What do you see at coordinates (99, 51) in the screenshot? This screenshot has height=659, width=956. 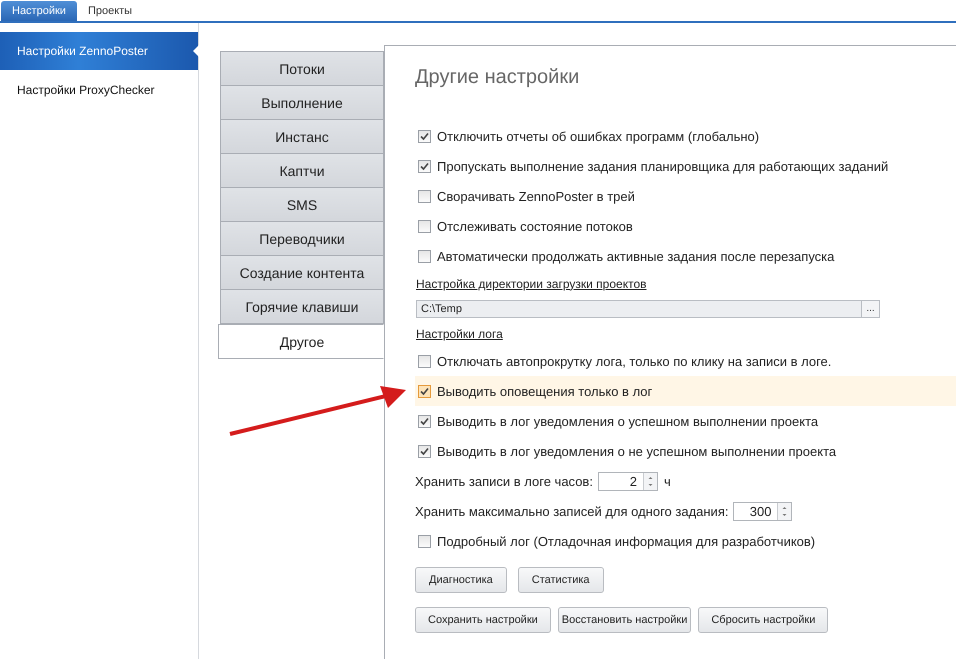 I see `sidebar-item: Настройки ZennoPoster` at bounding box center [99, 51].